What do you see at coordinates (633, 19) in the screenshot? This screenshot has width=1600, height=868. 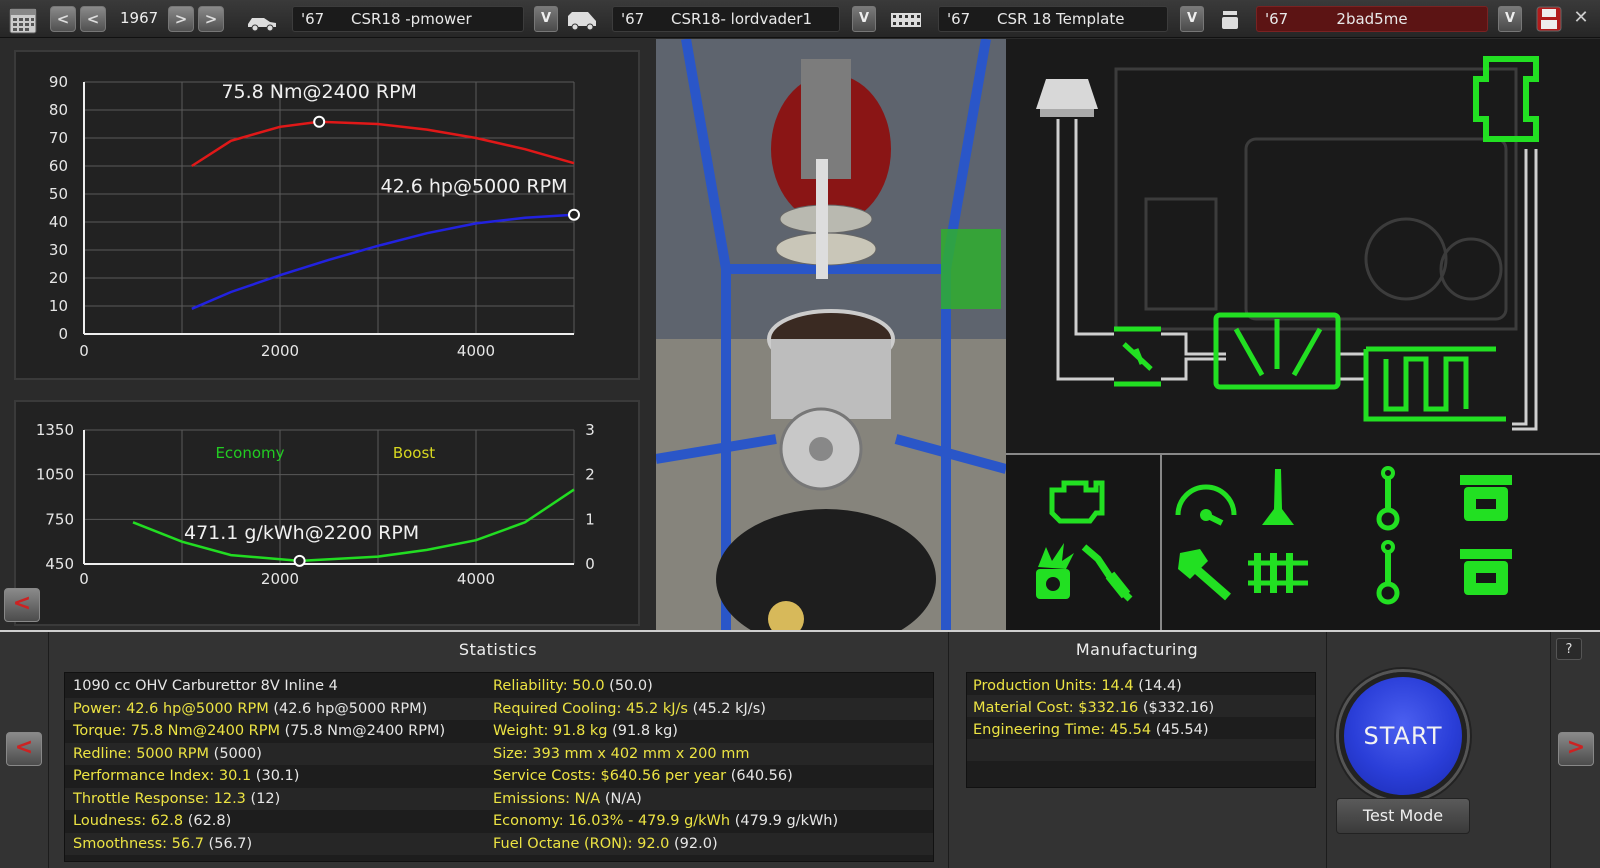 I see `trim-year: '67` at bounding box center [633, 19].